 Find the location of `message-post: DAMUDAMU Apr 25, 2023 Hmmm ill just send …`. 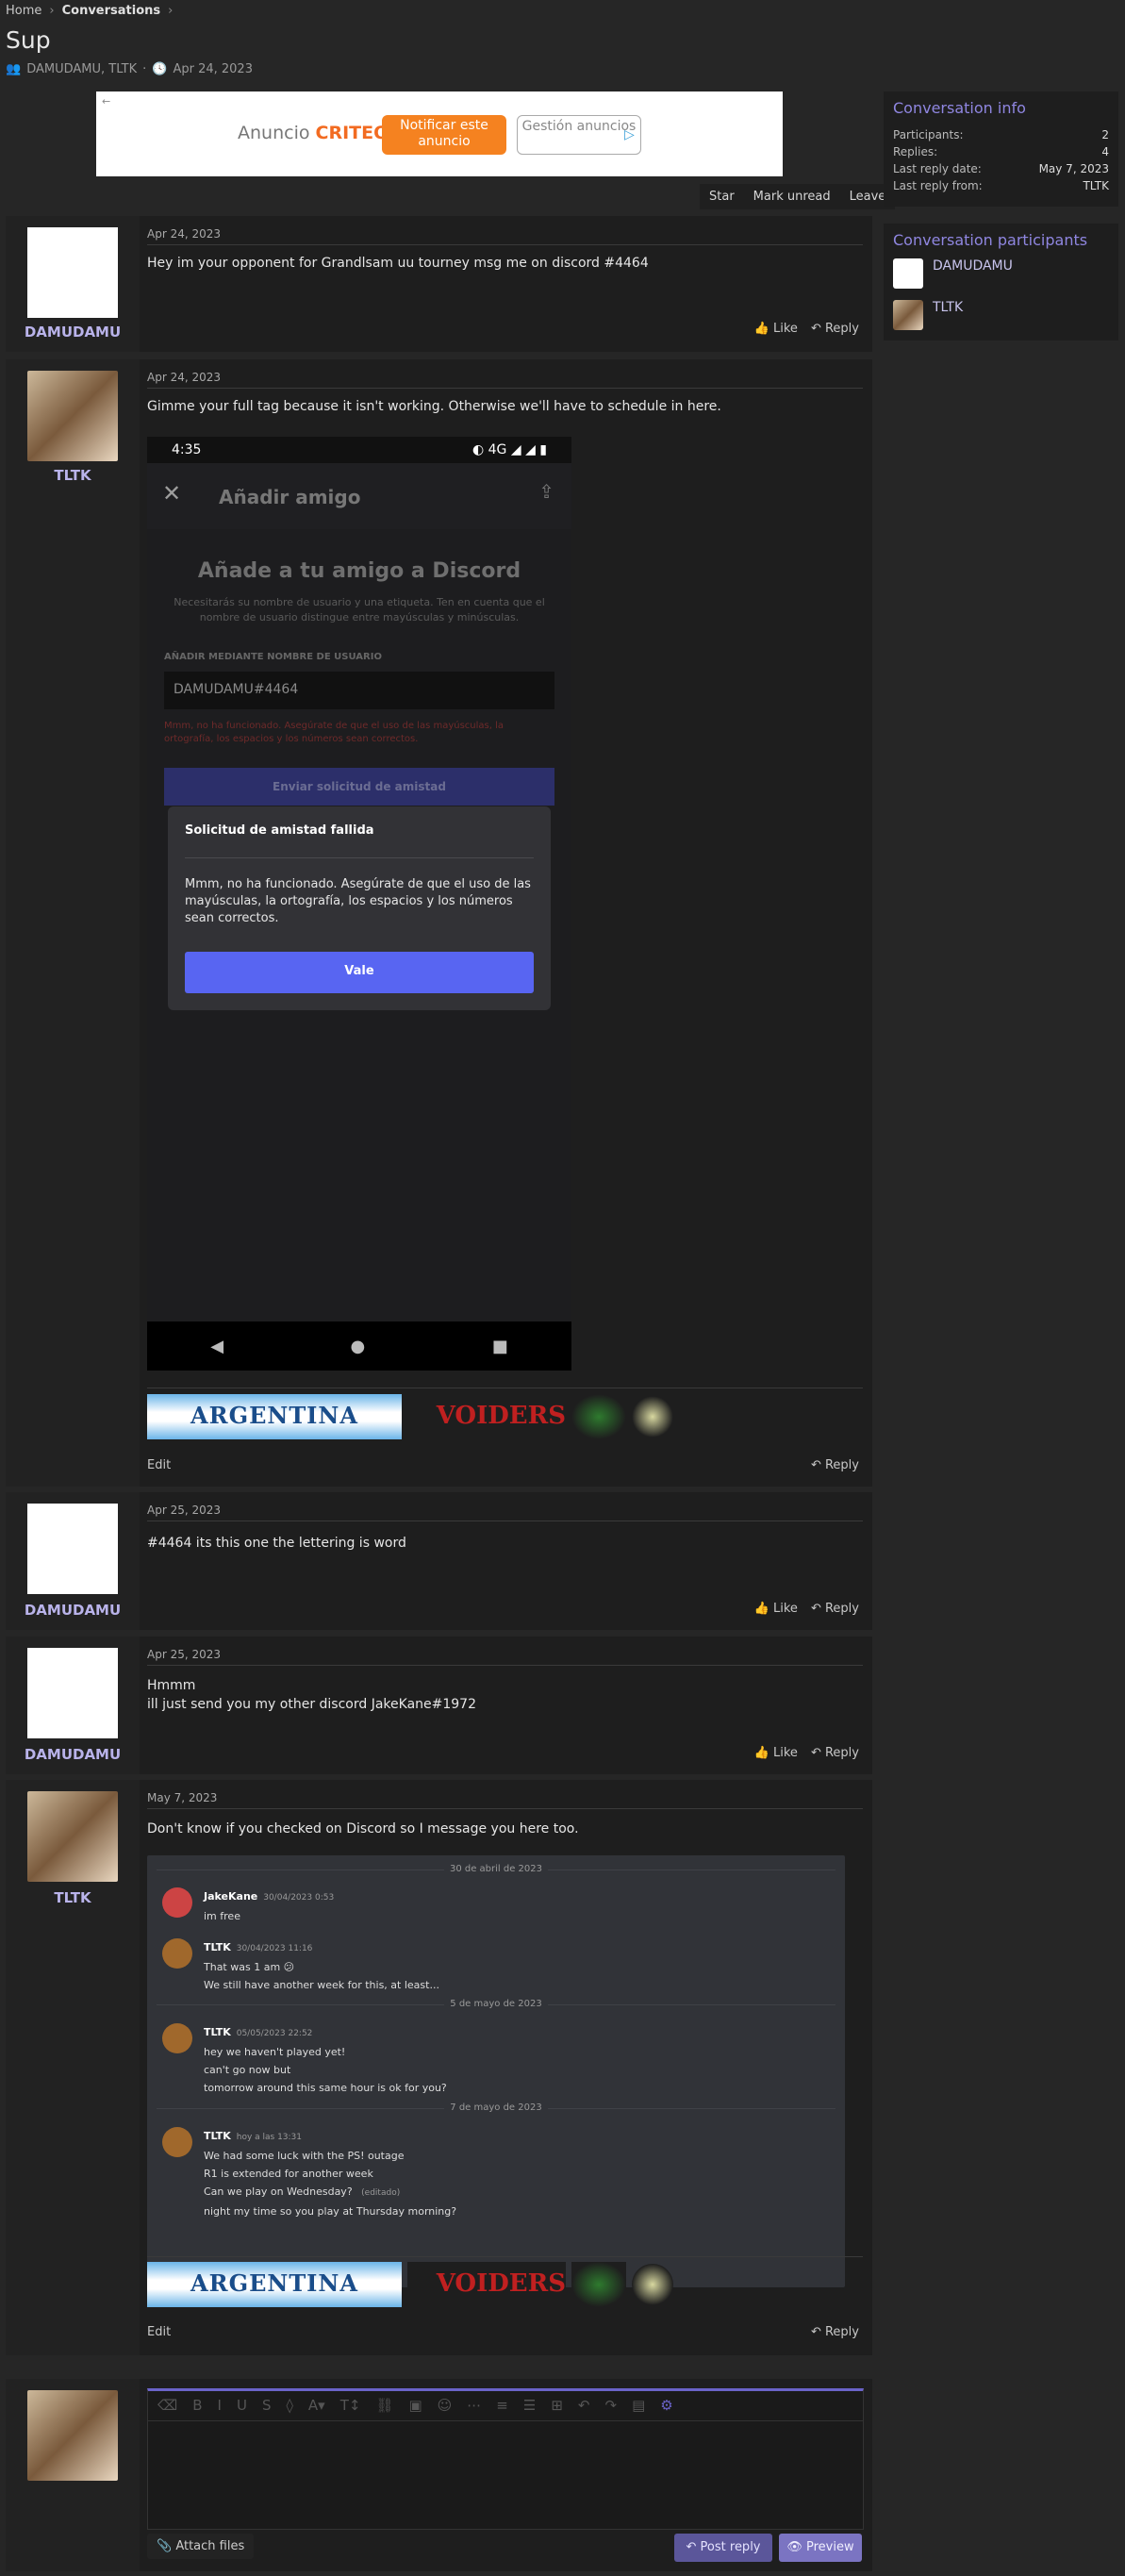

message-post: DAMUDAMU Apr 25, 2023 Hmmm ill just send … is located at coordinates (439, 1705).